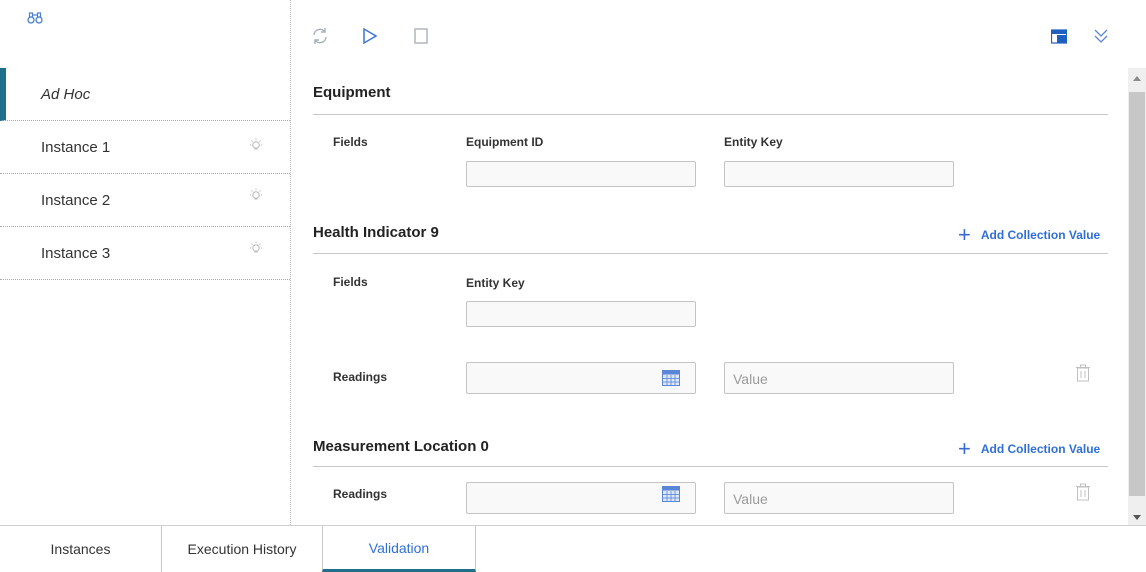 The height and width of the screenshot is (572, 1146). Describe the element at coordinates (421, 38) in the screenshot. I see `stop-icon` at that location.